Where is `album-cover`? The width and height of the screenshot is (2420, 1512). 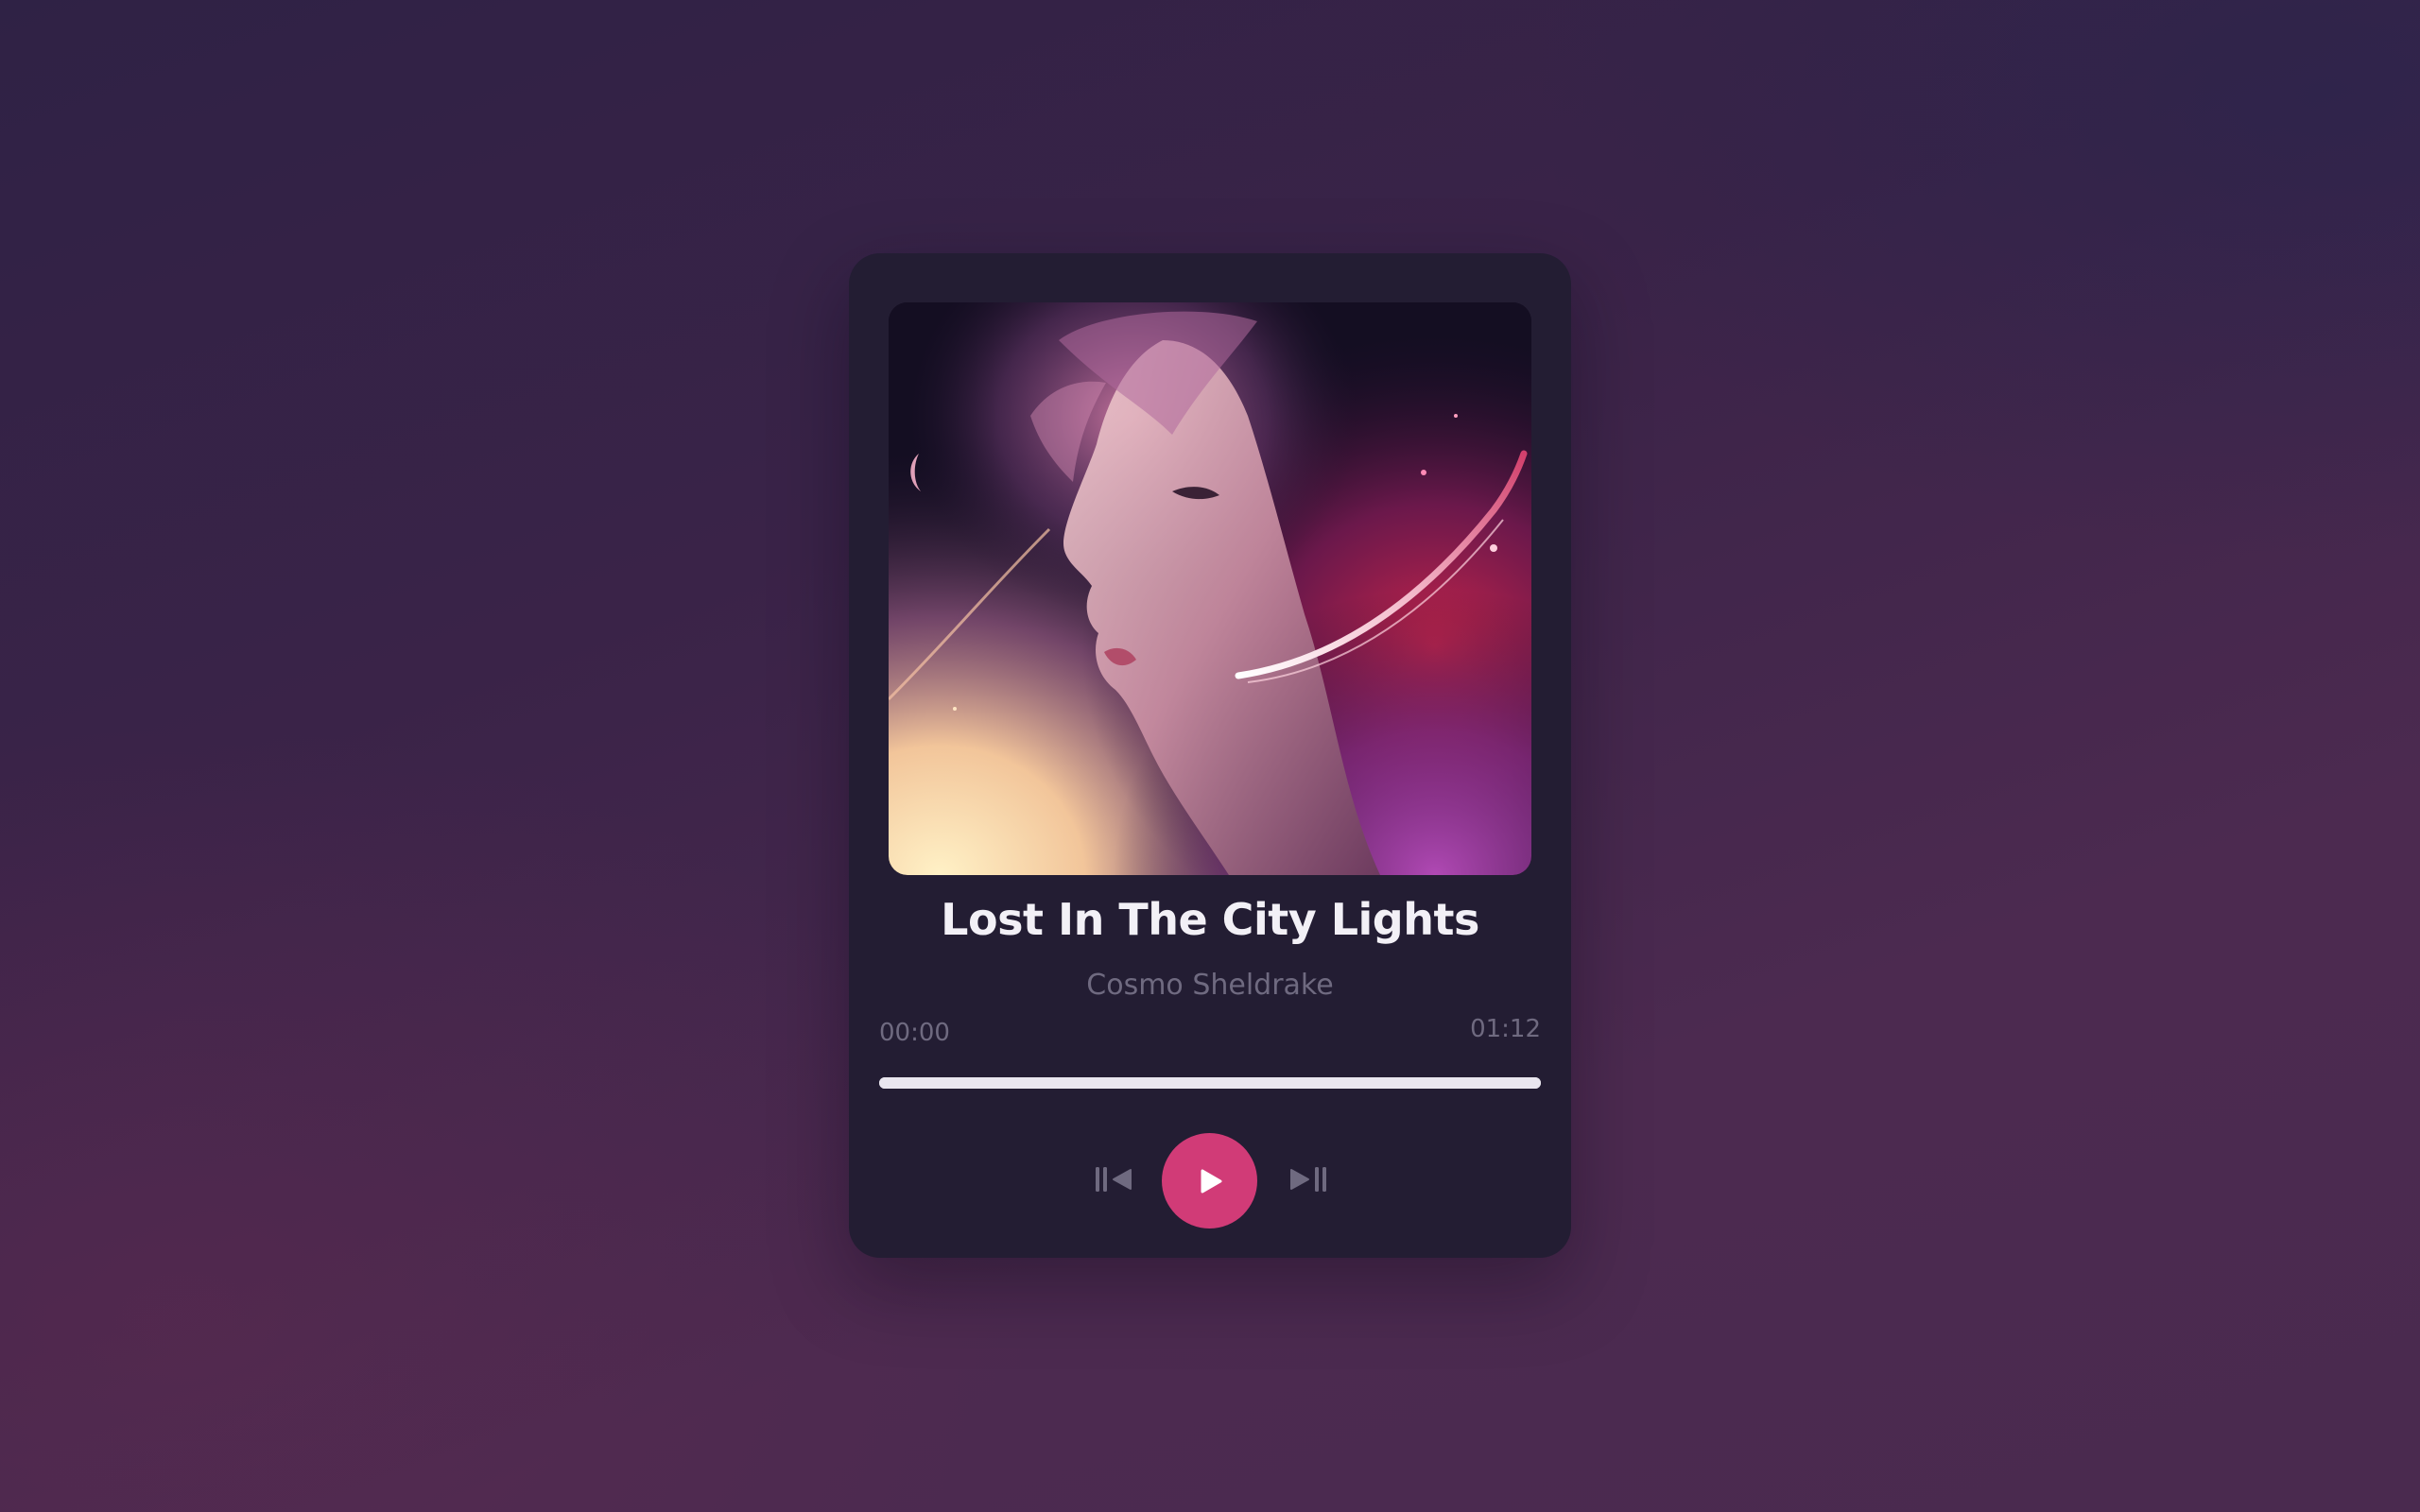 album-cover is located at coordinates (1210, 588).